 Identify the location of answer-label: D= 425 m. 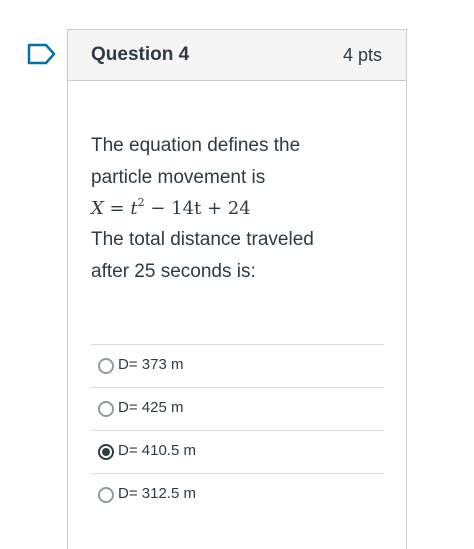
(150, 407).